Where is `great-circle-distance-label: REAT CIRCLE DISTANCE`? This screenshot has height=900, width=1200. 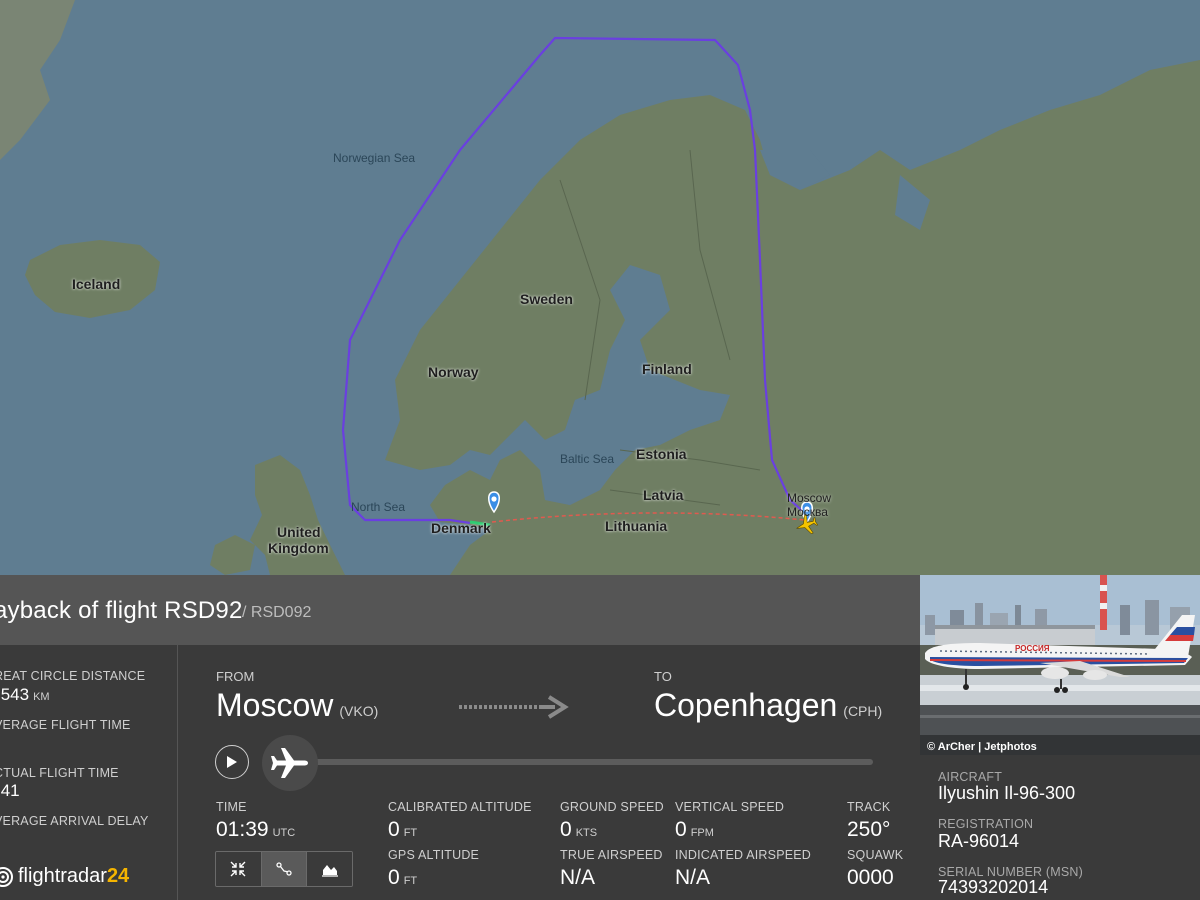 great-circle-distance-label: REAT CIRCLE DISTANCE is located at coordinates (73, 676).